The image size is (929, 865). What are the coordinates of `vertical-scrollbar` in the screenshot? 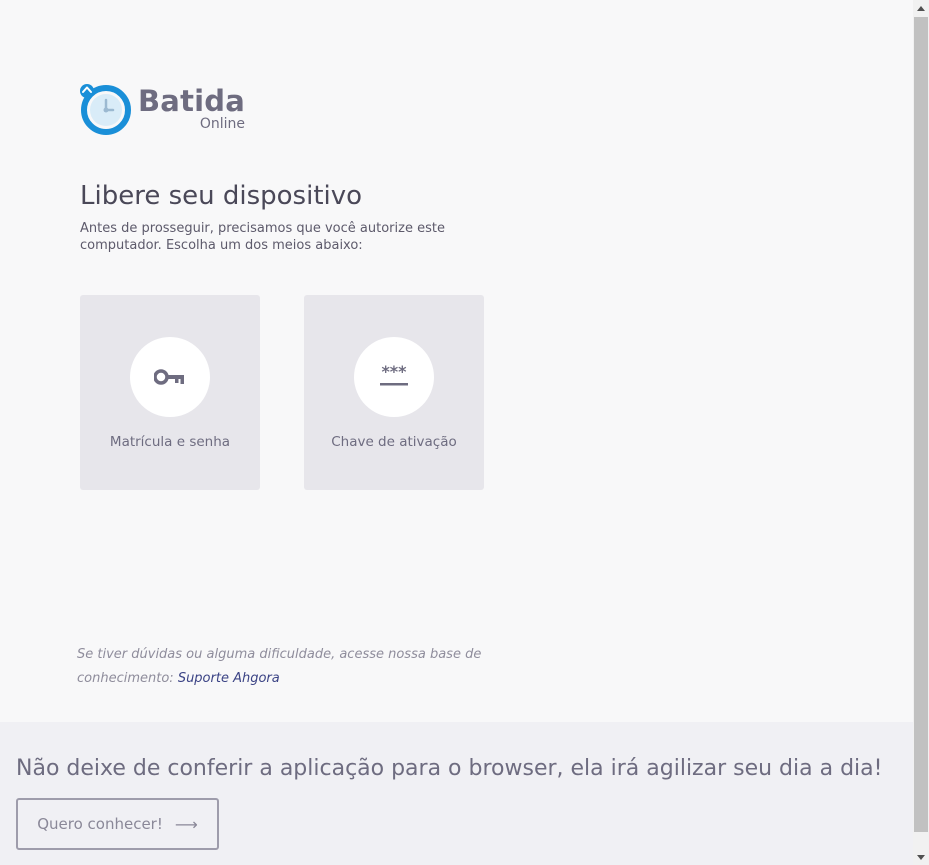 It's located at (921, 432).